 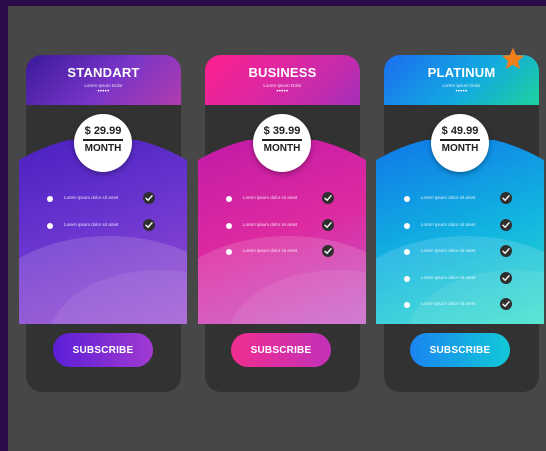 I want to click on plan-name: STANDART, so click(x=103, y=72).